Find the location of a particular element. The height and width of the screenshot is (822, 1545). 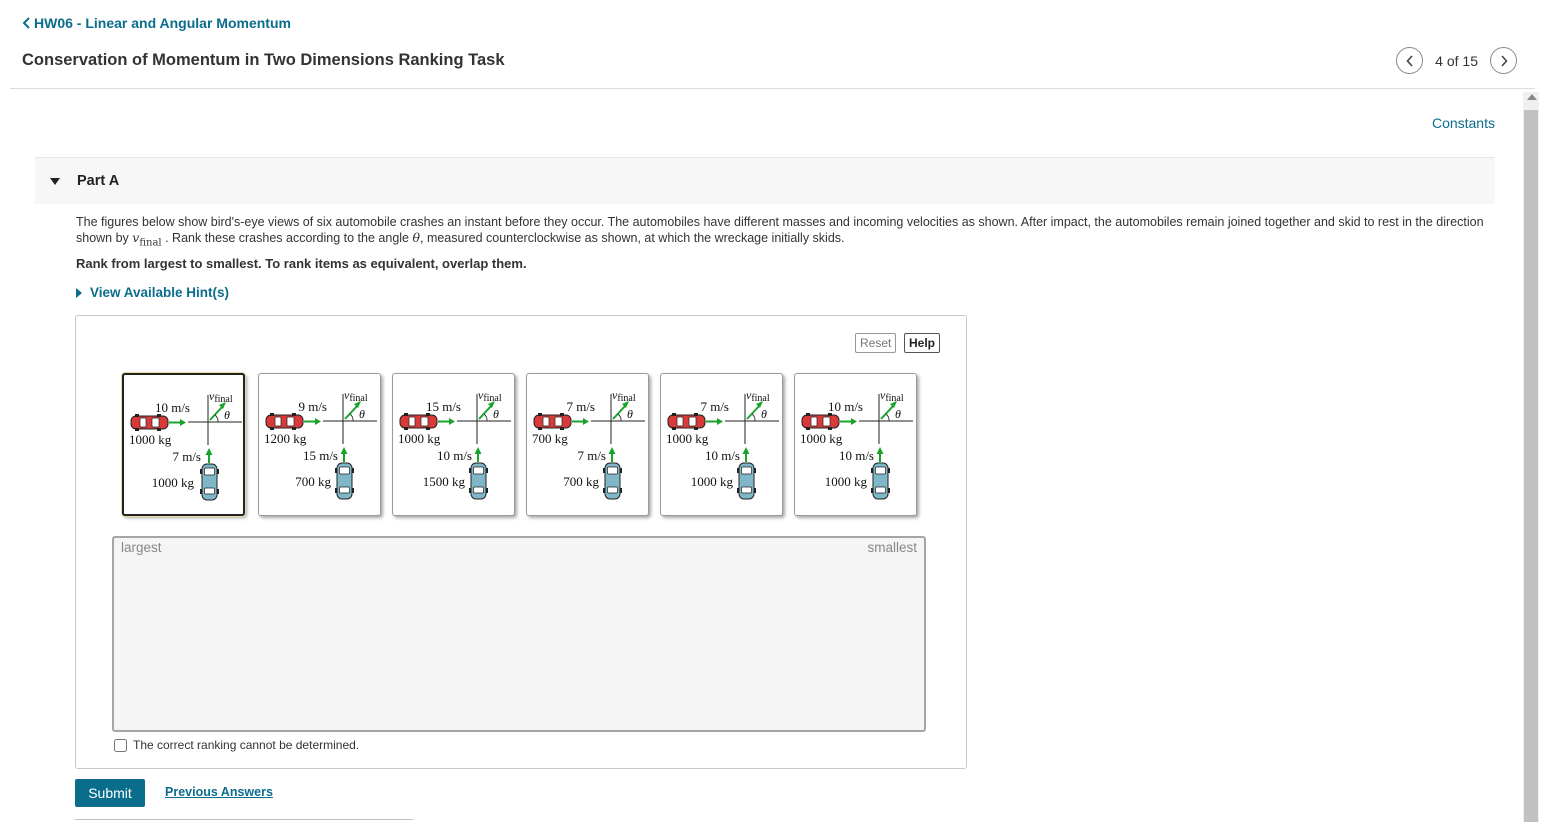

blue-car-mass: 1500 kg is located at coordinates (443, 481).